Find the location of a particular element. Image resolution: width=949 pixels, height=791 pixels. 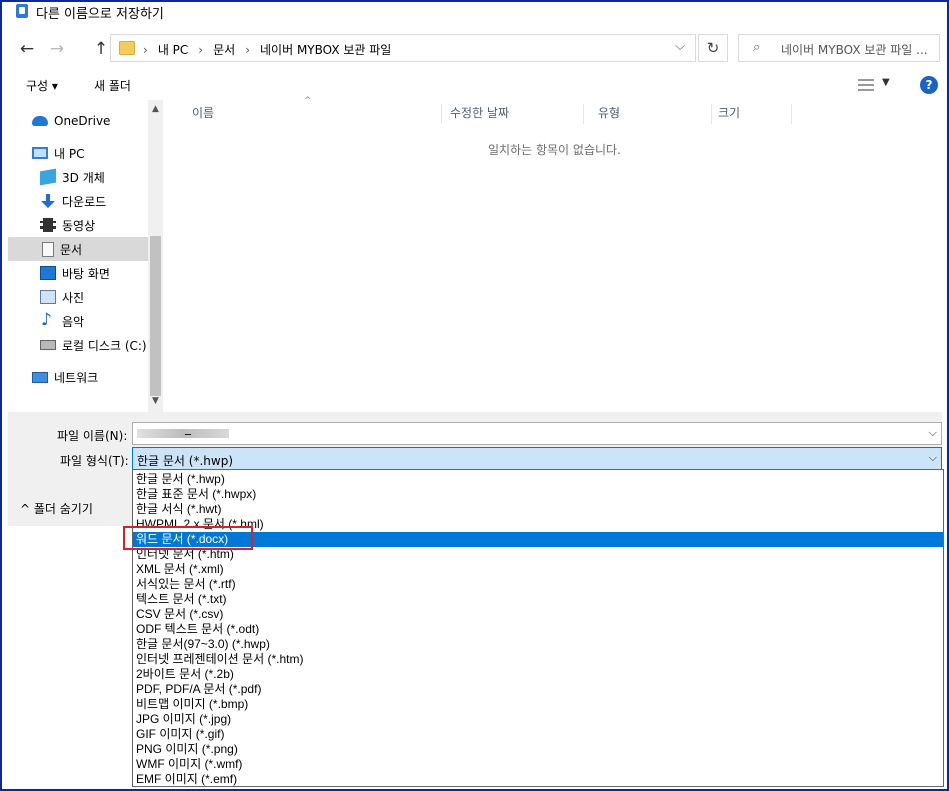

filetype-option-hwpx: 한글 표준 문서 (*.hwpx) is located at coordinates (538, 494).